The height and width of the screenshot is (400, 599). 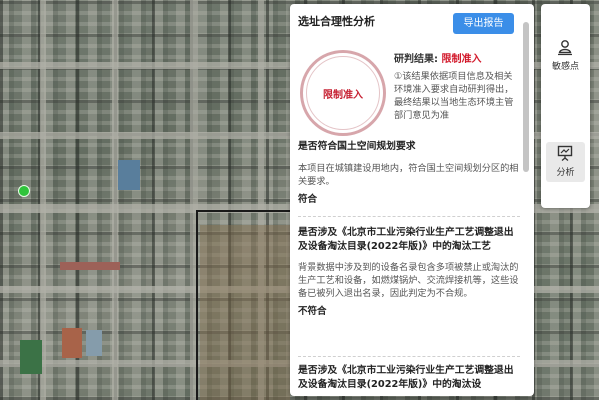 What do you see at coordinates (526, 207) in the screenshot?
I see `panel-scrollbar` at bounding box center [526, 207].